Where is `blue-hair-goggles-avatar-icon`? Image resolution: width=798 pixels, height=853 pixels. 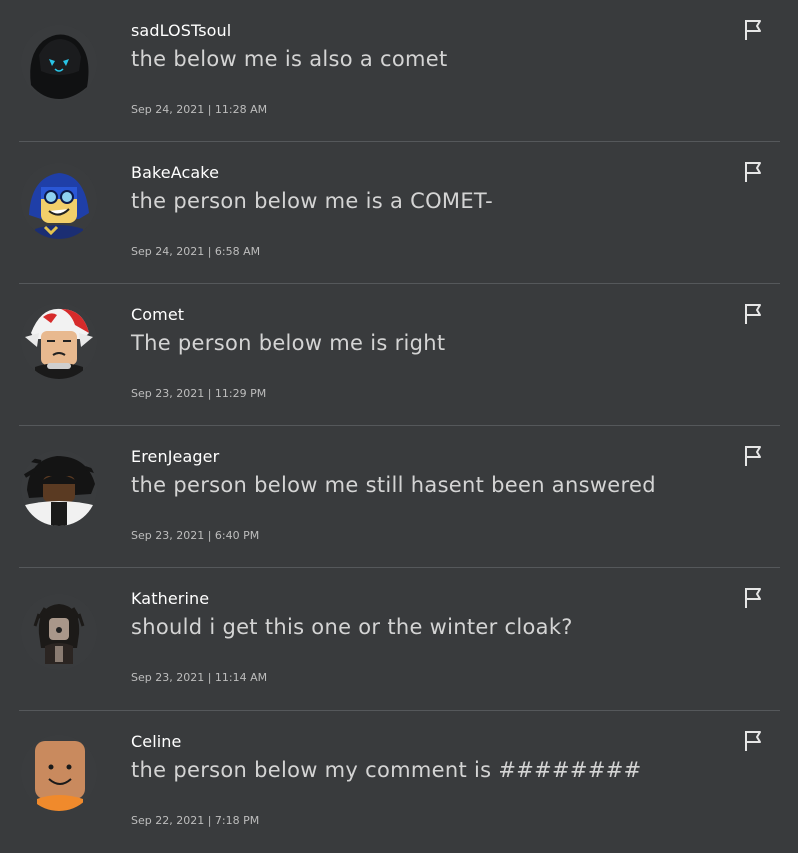
blue-hair-goggles-avatar-icon is located at coordinates (59, 201).